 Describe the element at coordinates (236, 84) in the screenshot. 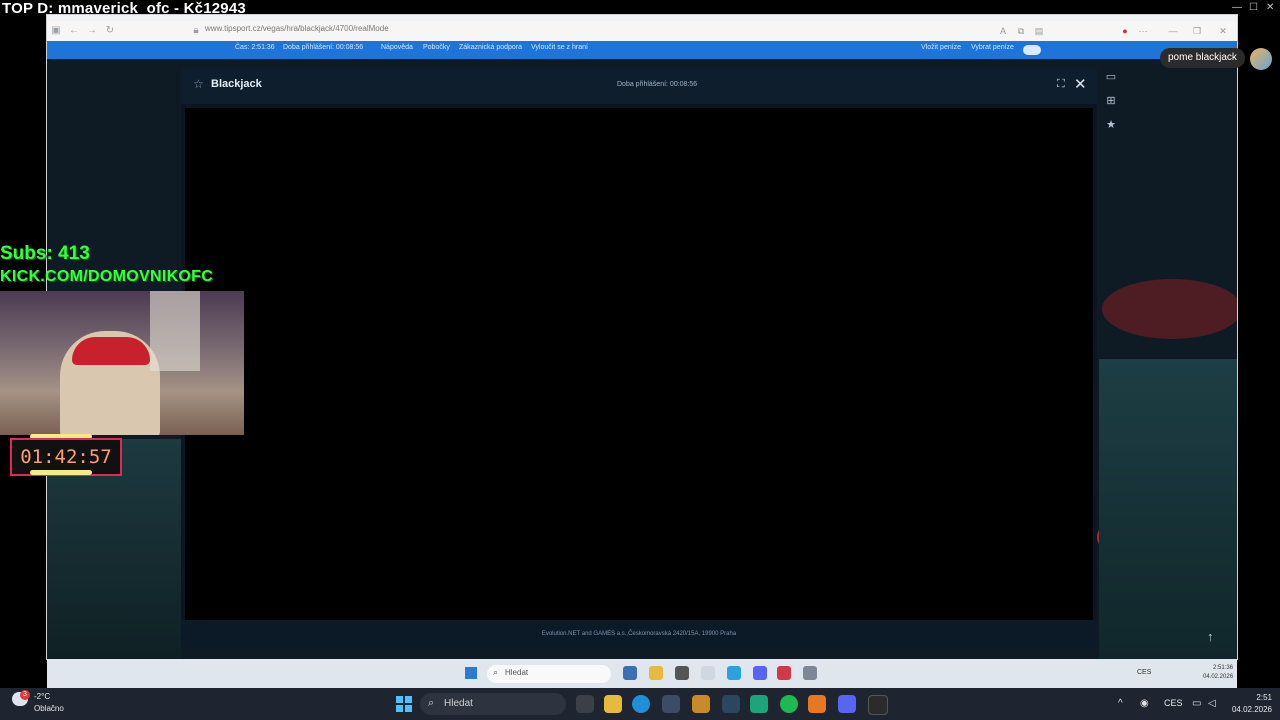

I see `modal-title: Blackjack` at that location.